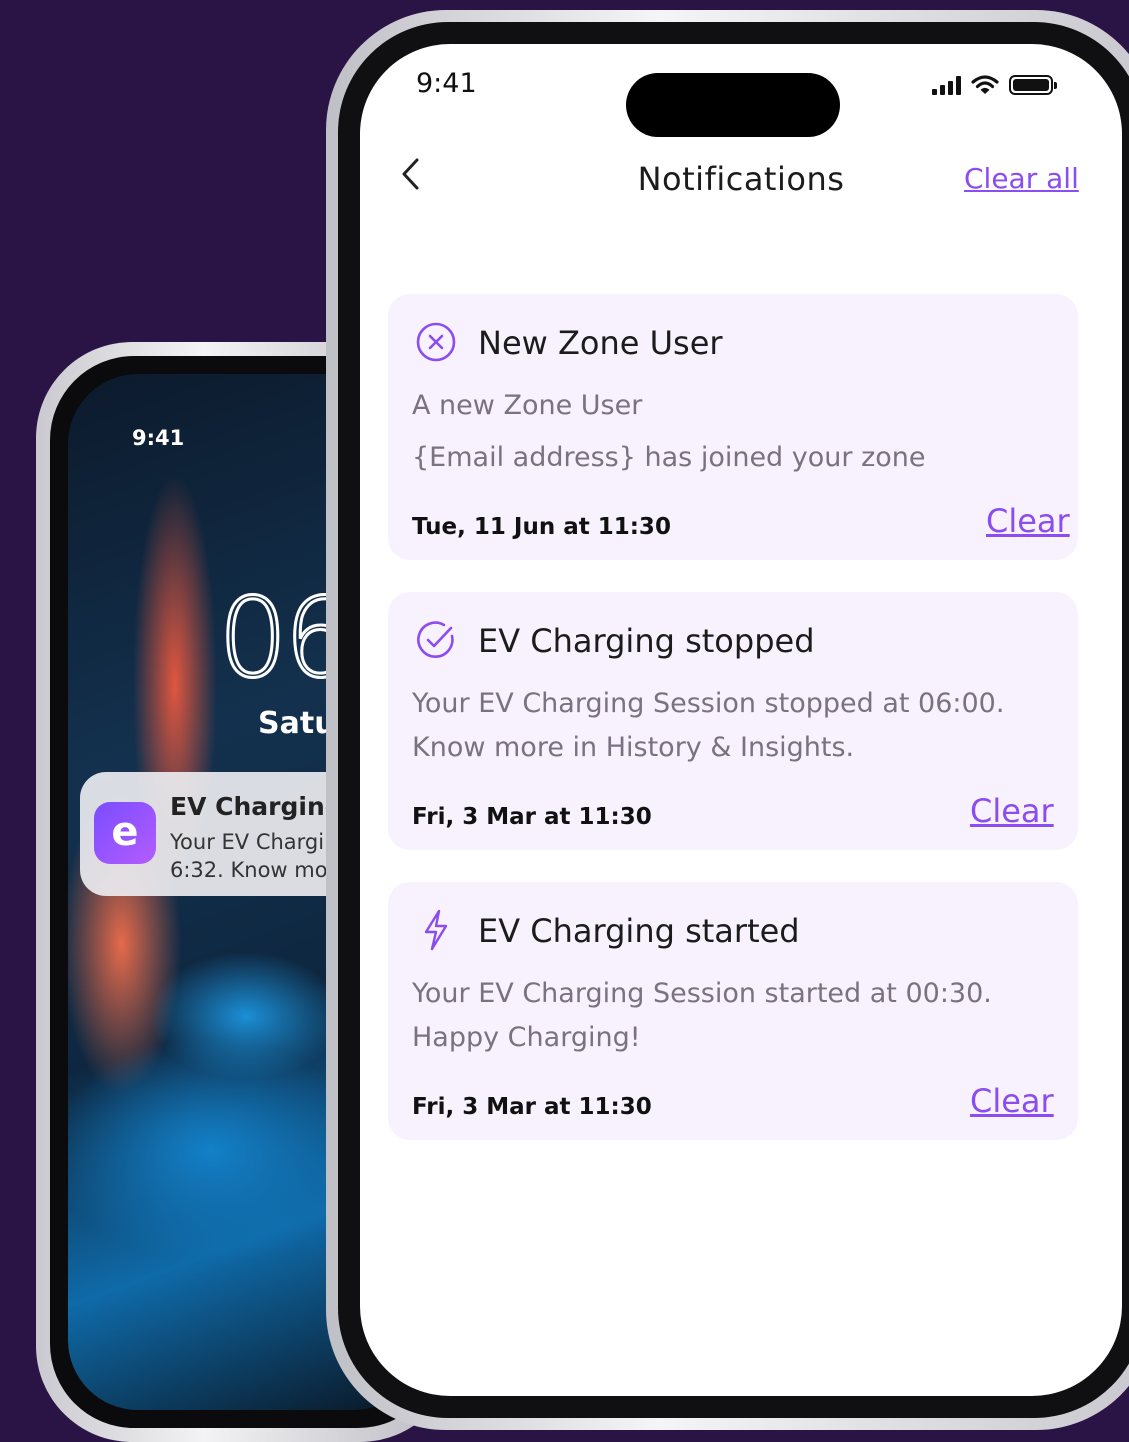  Describe the element at coordinates (436, 930) in the screenshot. I see `lightning-icon` at that location.